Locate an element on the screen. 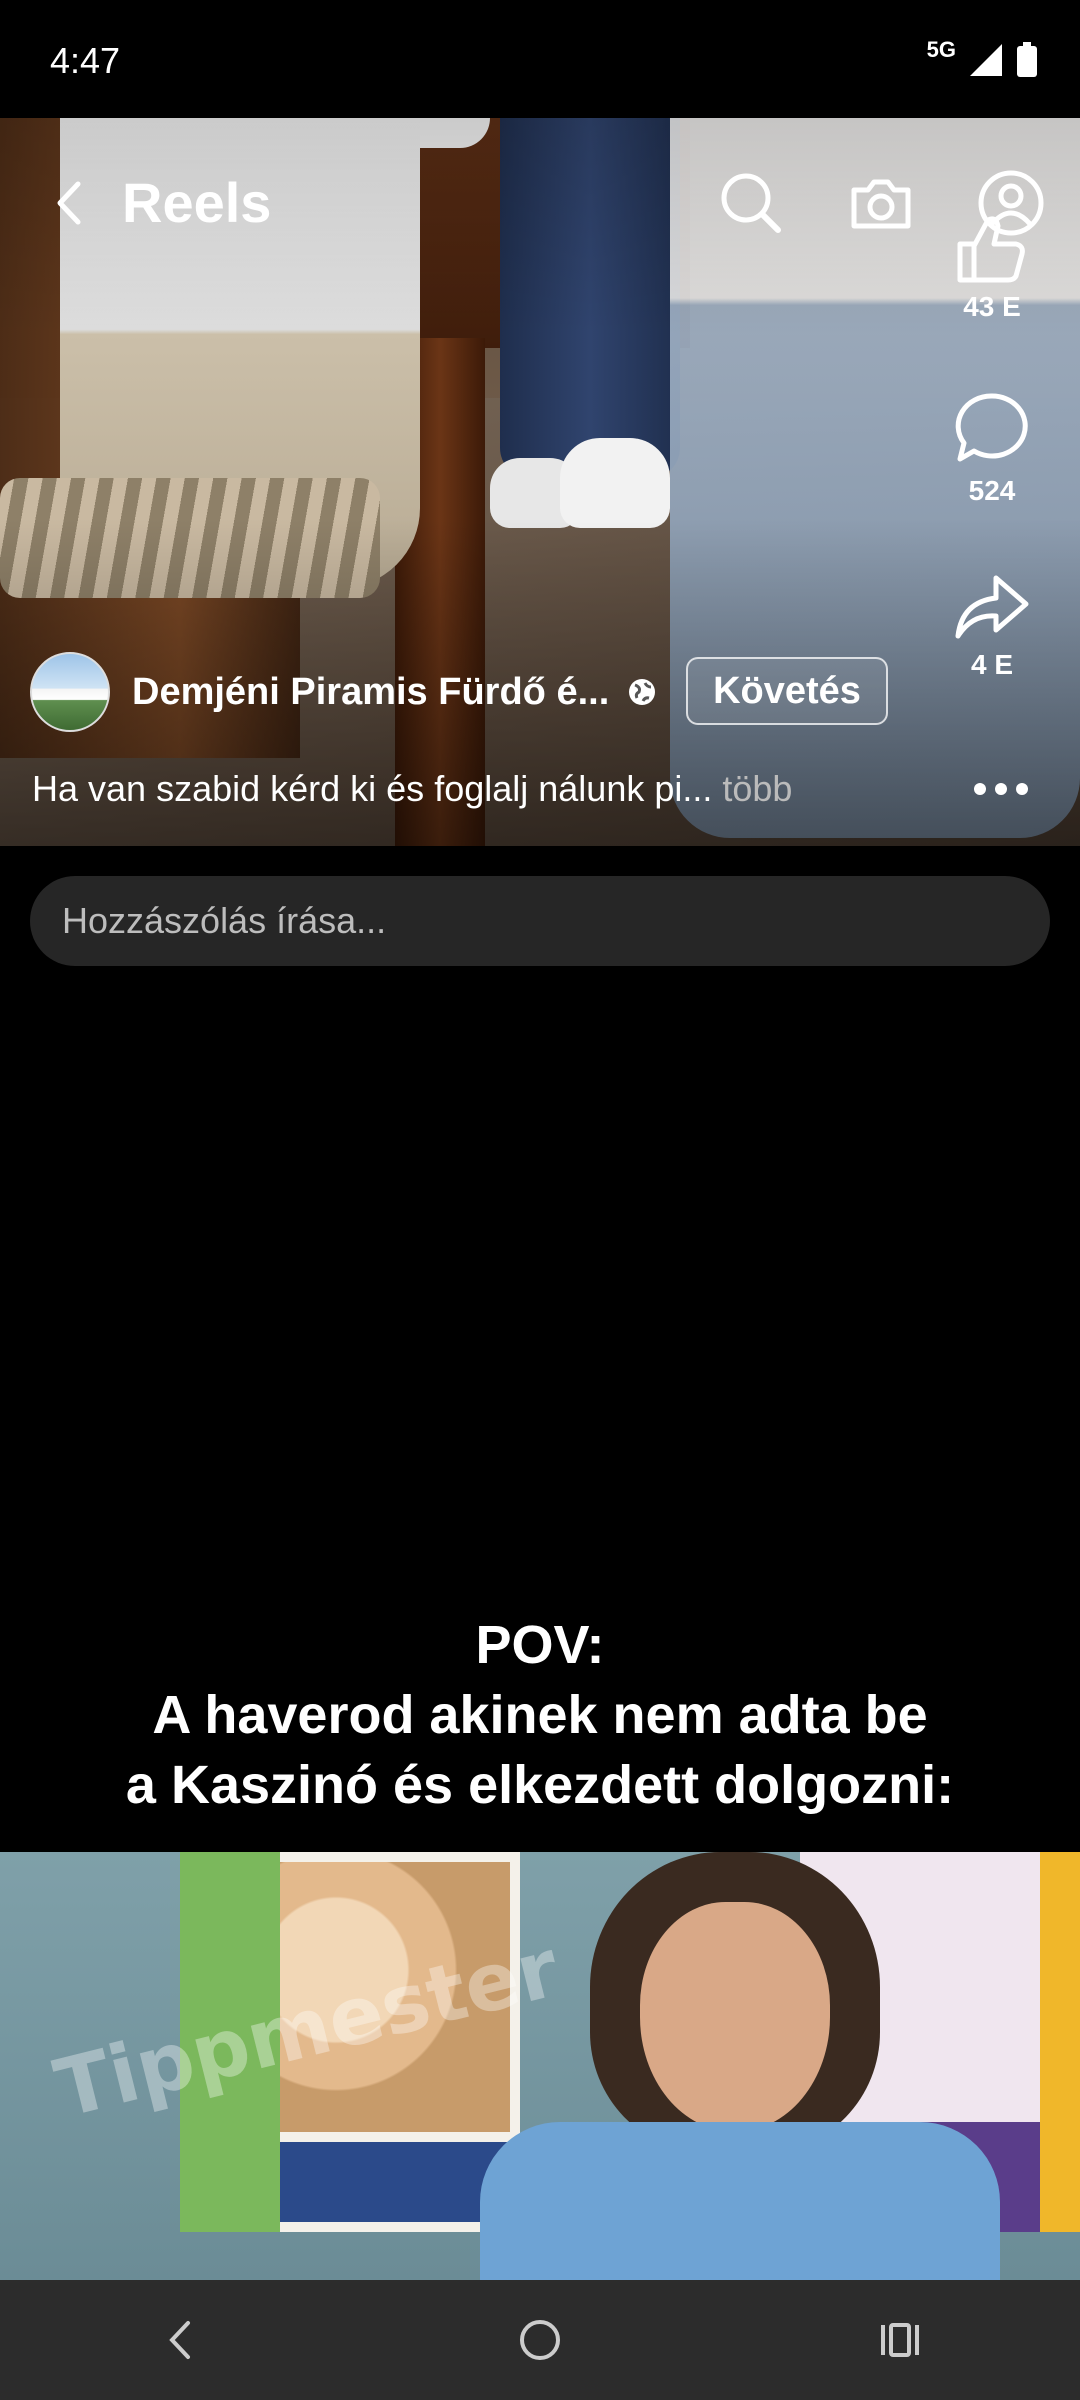 Image resolution: width=1080 pixels, height=2400 pixels. recents-icon is located at coordinates (900, 2340).